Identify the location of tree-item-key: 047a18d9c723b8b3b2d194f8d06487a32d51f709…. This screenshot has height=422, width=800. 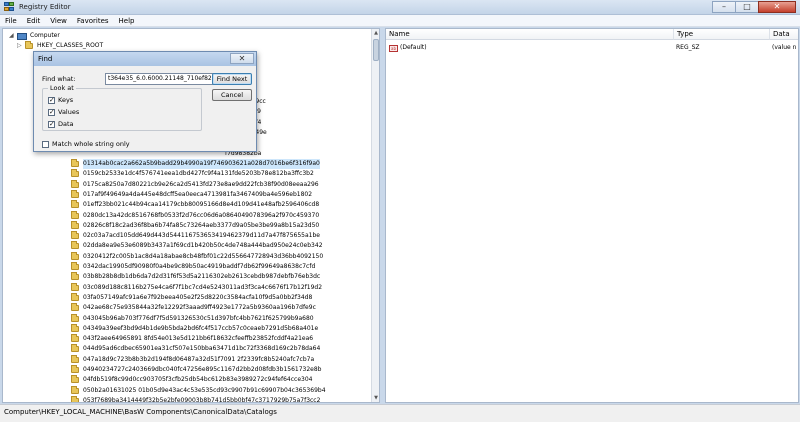
(193, 359).